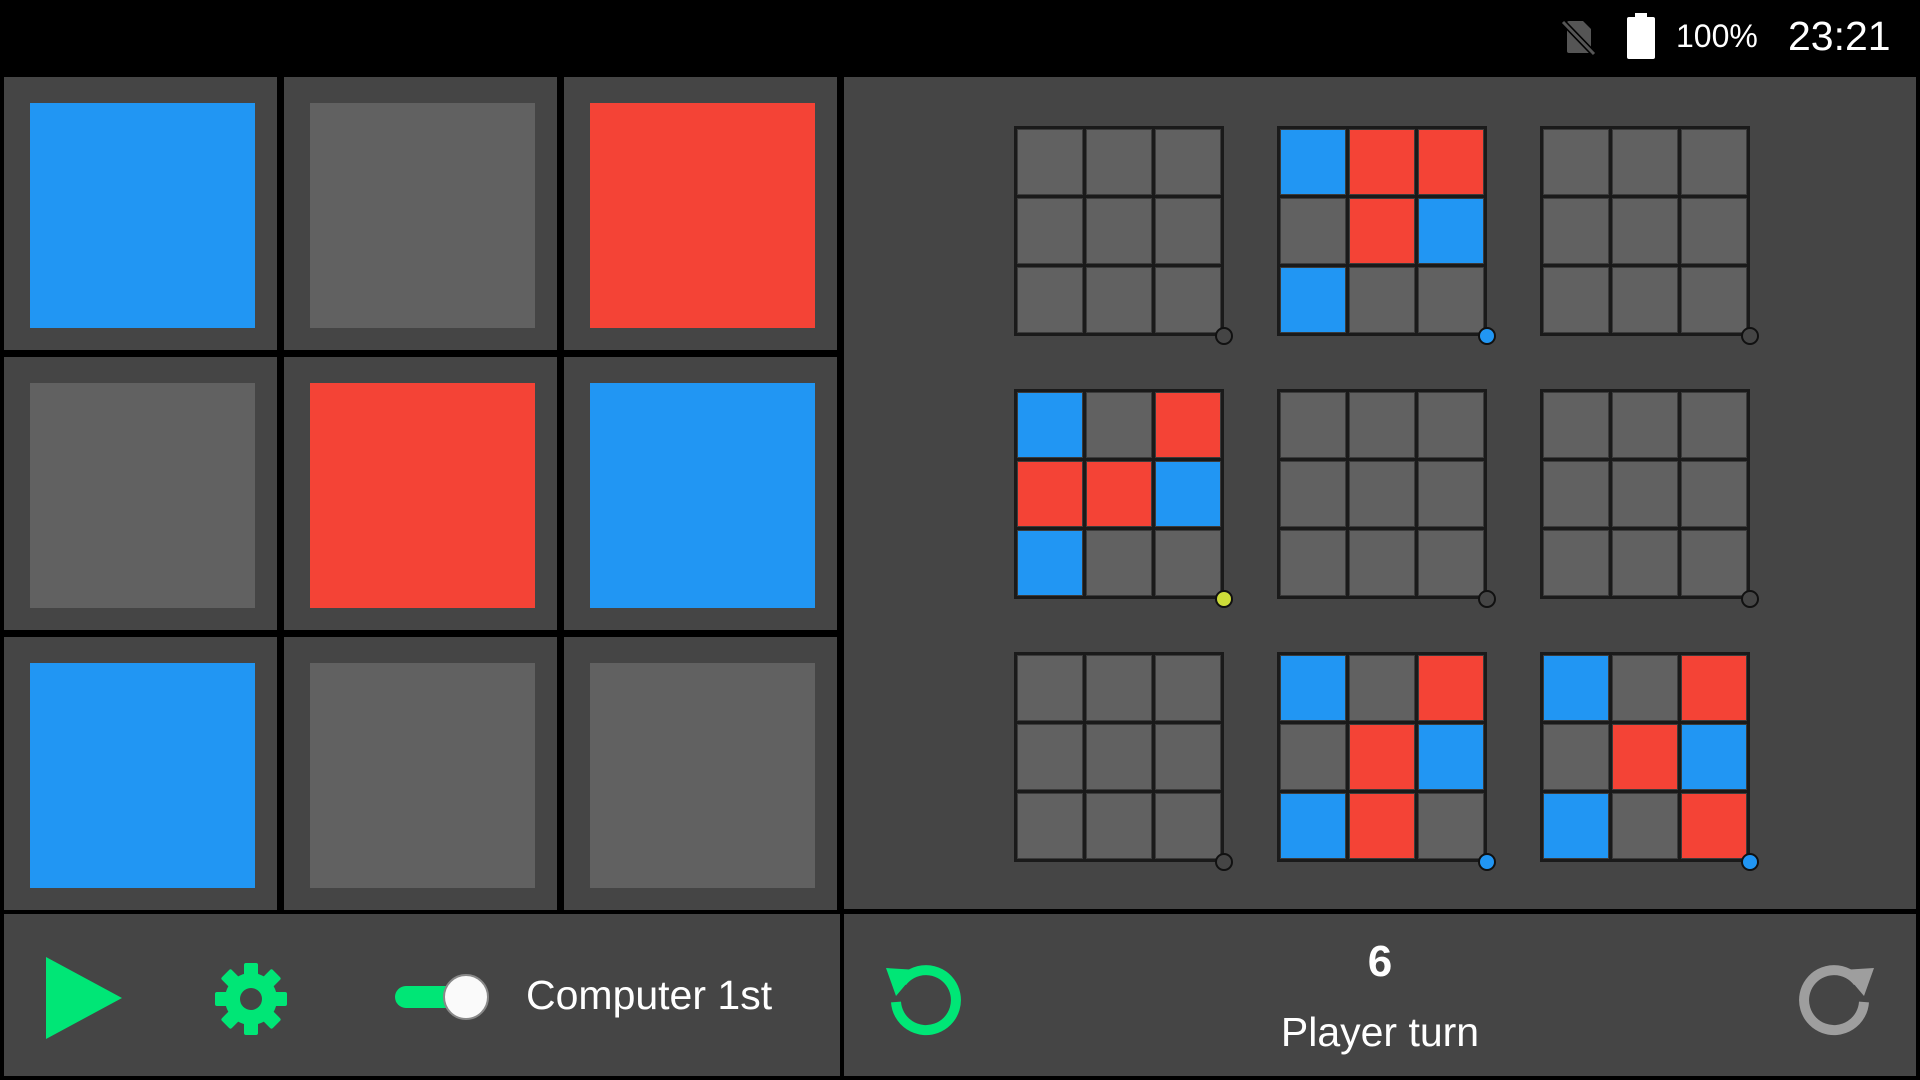 The image size is (1920, 1080). Describe the element at coordinates (1487, 862) in the screenshot. I see `board-marker-dot-blue` at that location.